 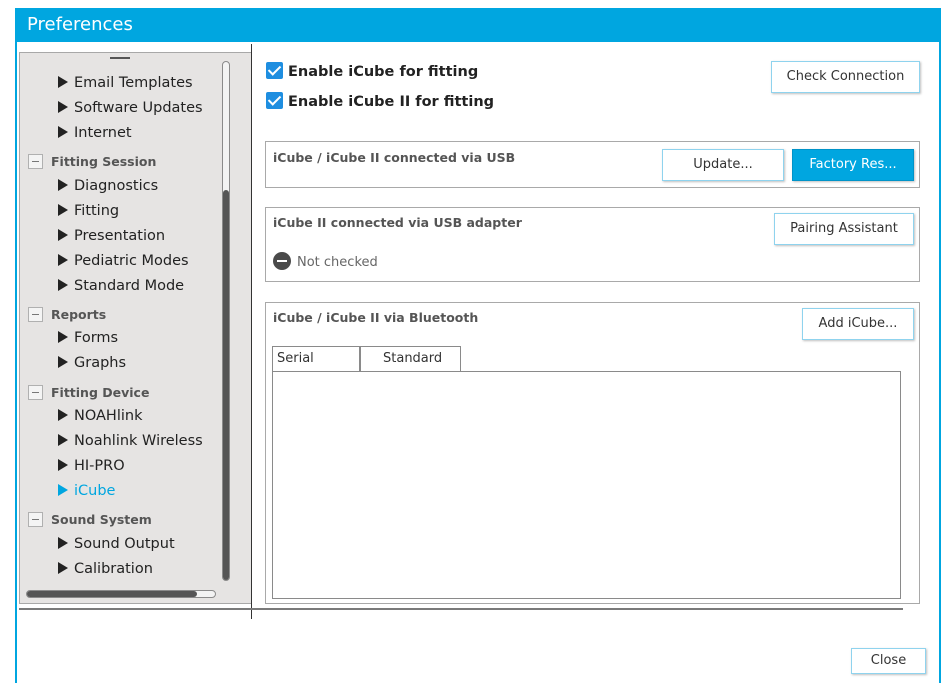 What do you see at coordinates (325, 262) in the screenshot?
I see `usb-adapter-status: Not checked` at bounding box center [325, 262].